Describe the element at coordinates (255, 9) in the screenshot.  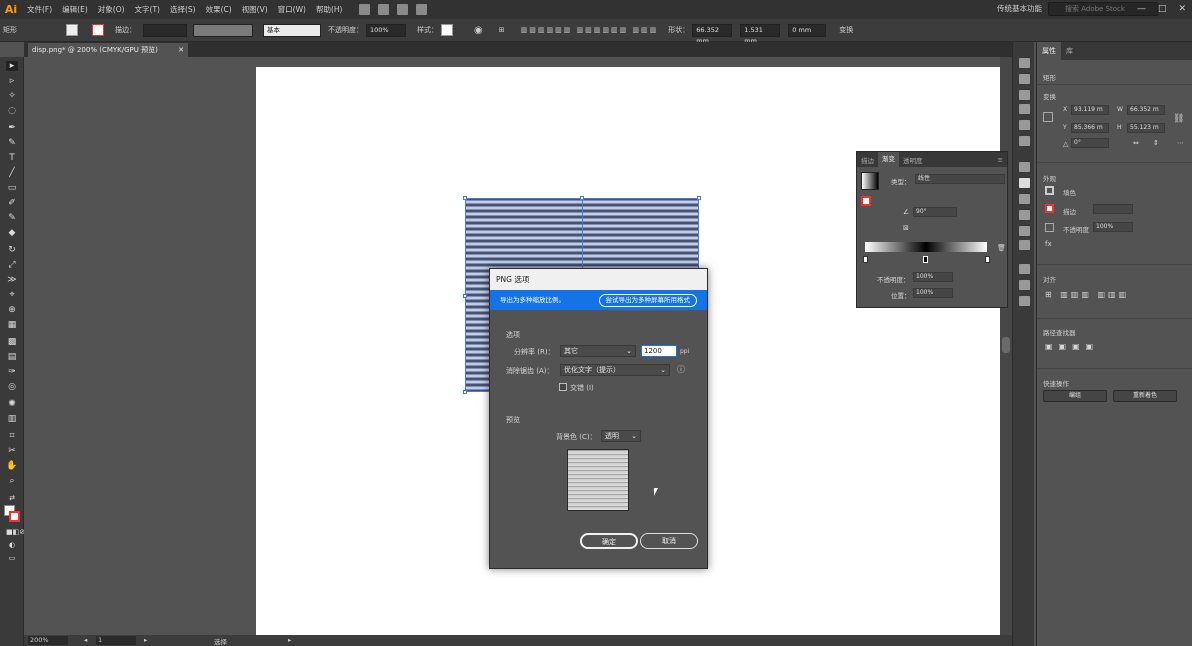
I see `menu-view: 视图(V)` at that location.